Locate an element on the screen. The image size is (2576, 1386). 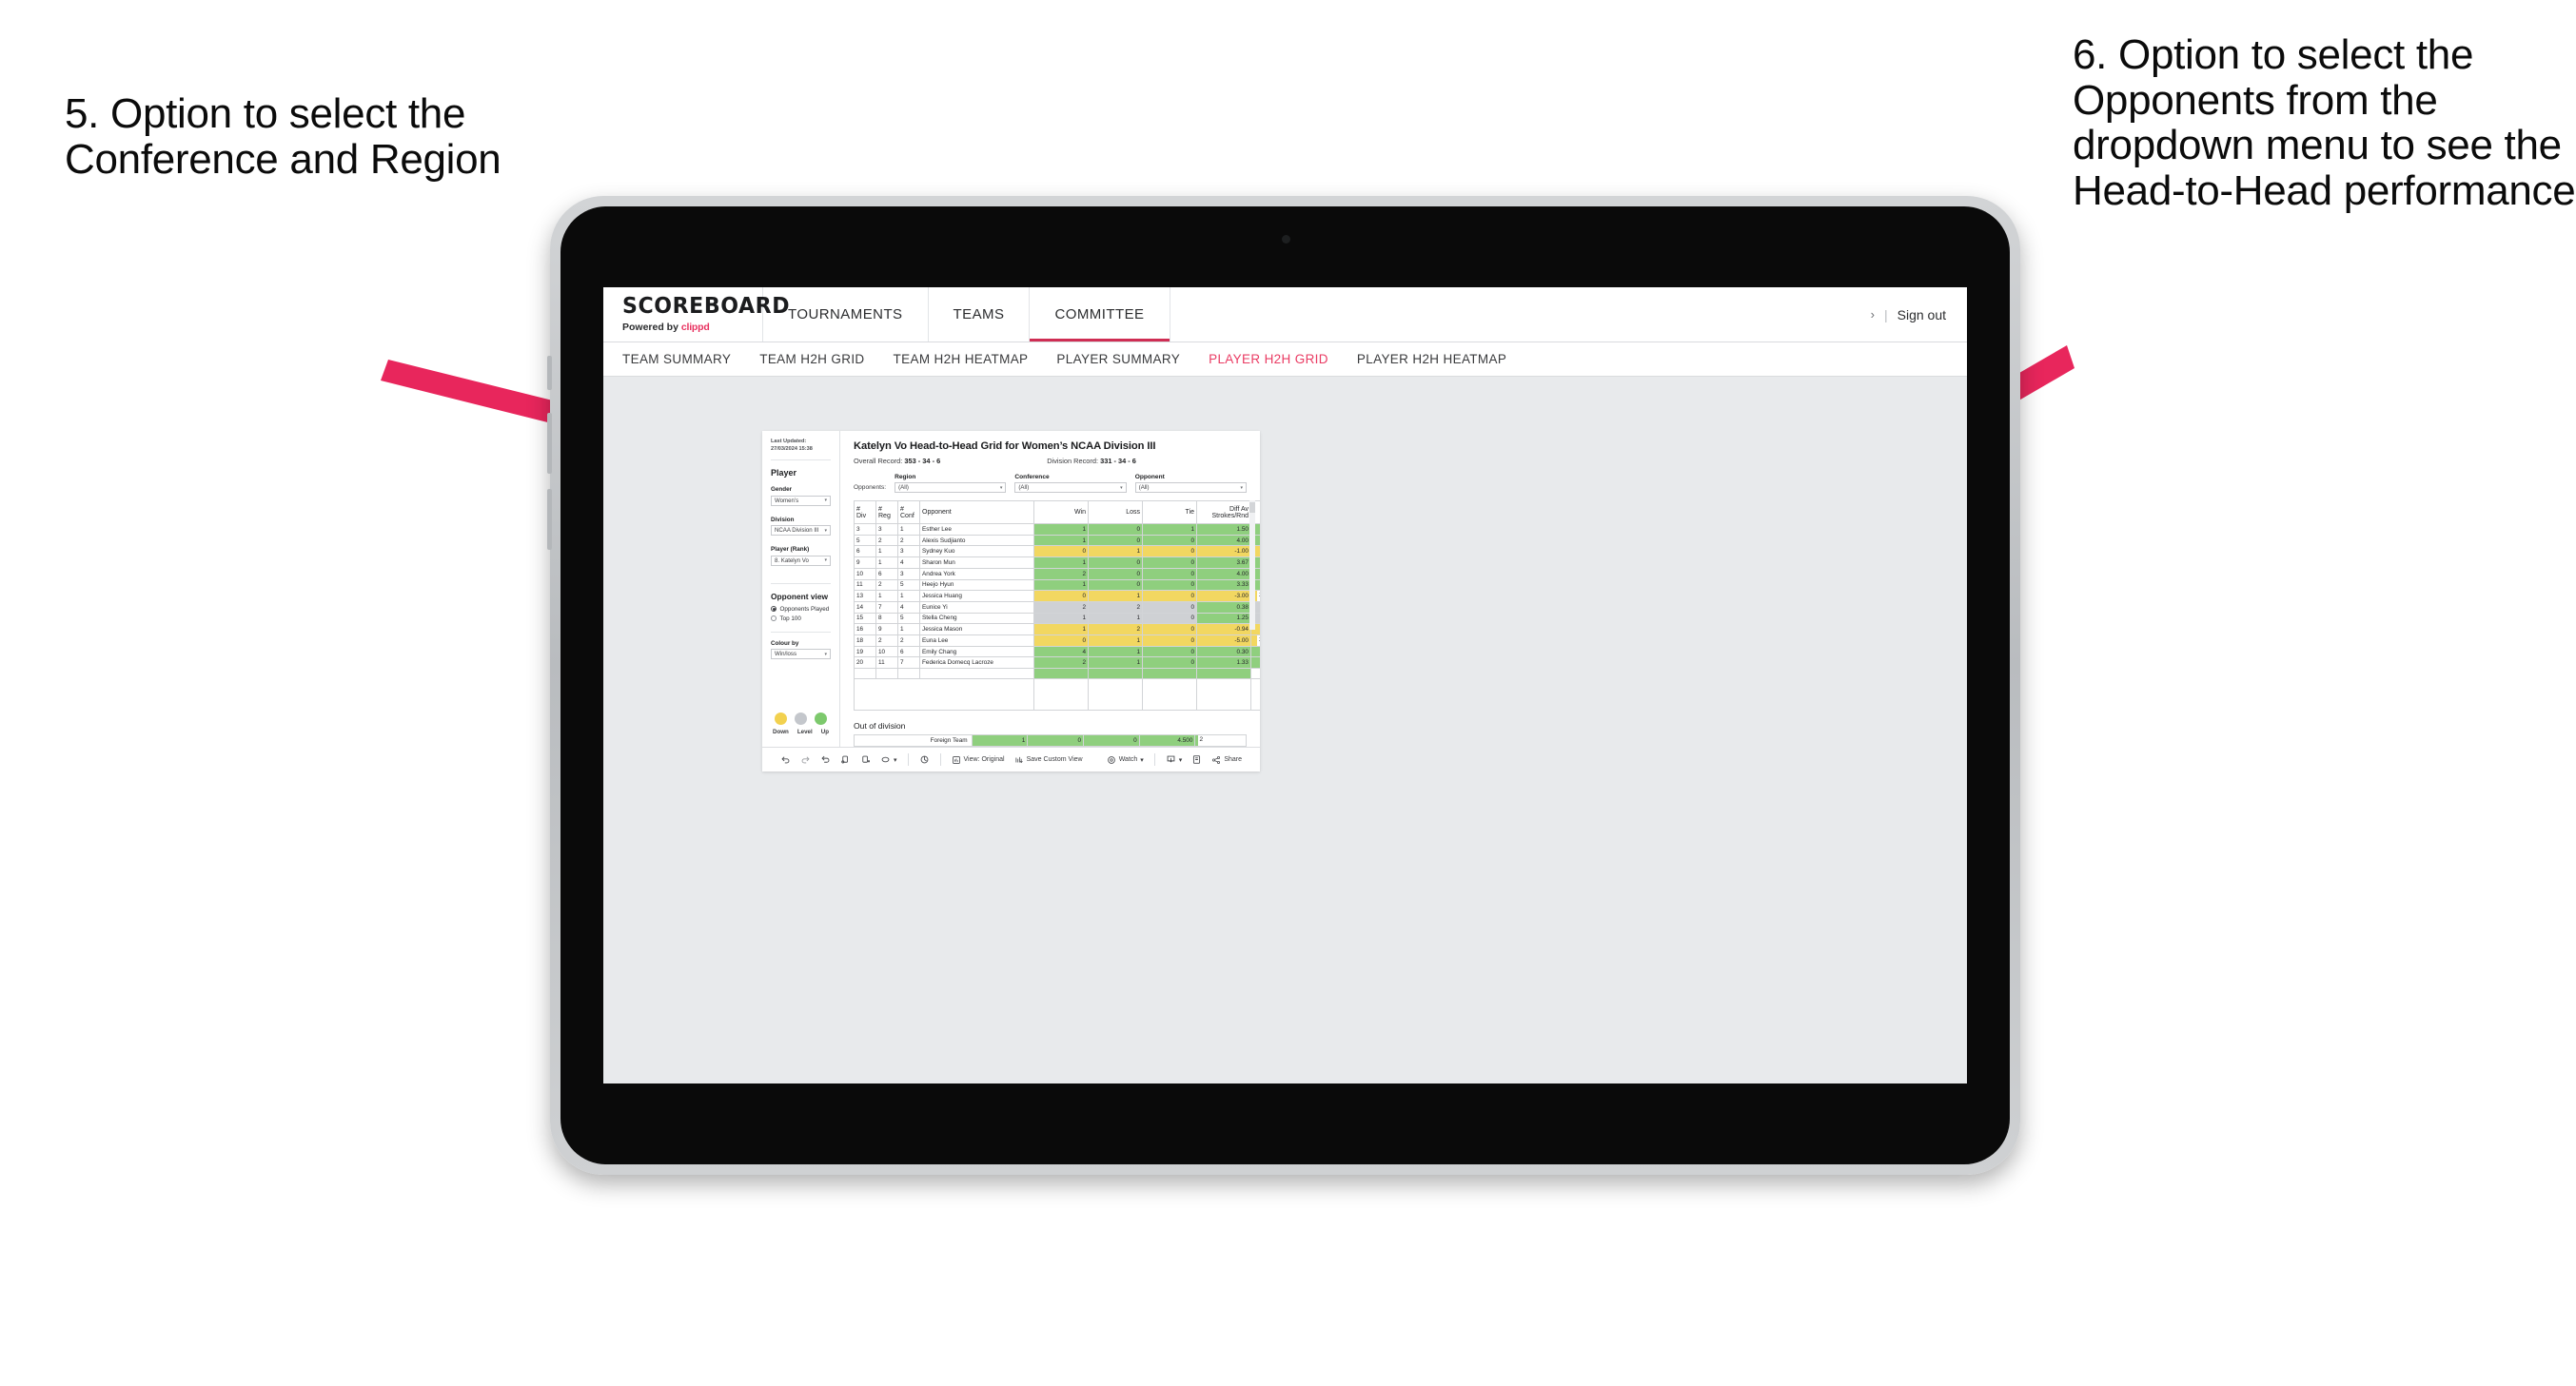
save-custom-view-button: Save Custom View is located at coordinates (1049, 760).